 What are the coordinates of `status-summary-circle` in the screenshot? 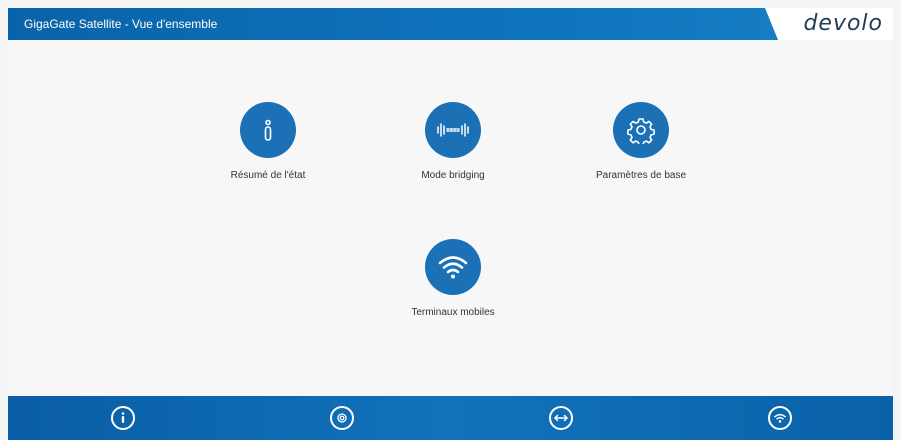 It's located at (268, 130).